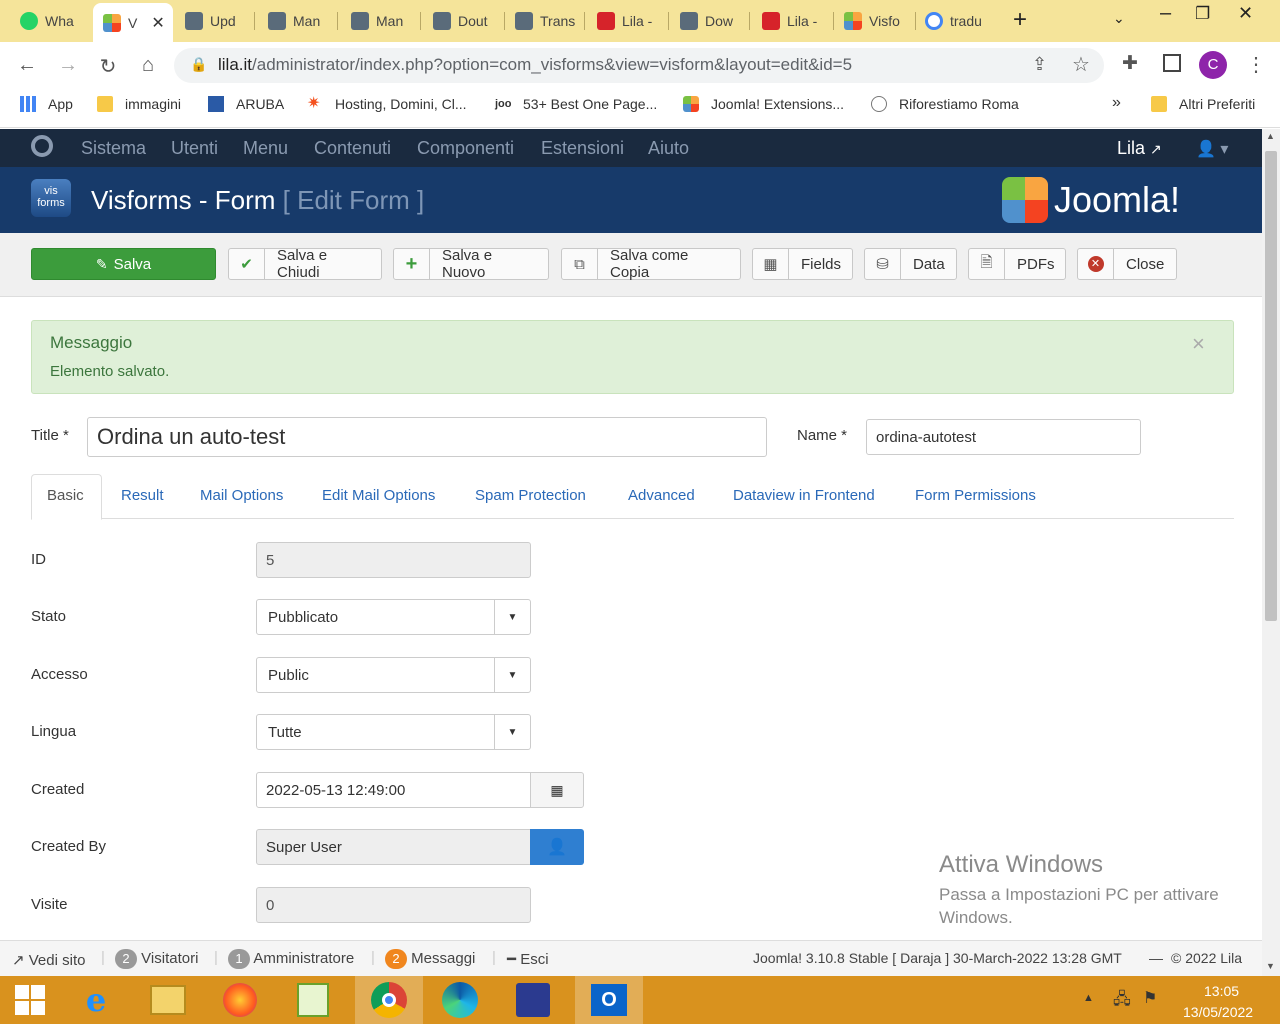 This screenshot has width=1280, height=1024. Describe the element at coordinates (313, 1000) in the screenshot. I see `taskbar-notepad-plus` at that location.